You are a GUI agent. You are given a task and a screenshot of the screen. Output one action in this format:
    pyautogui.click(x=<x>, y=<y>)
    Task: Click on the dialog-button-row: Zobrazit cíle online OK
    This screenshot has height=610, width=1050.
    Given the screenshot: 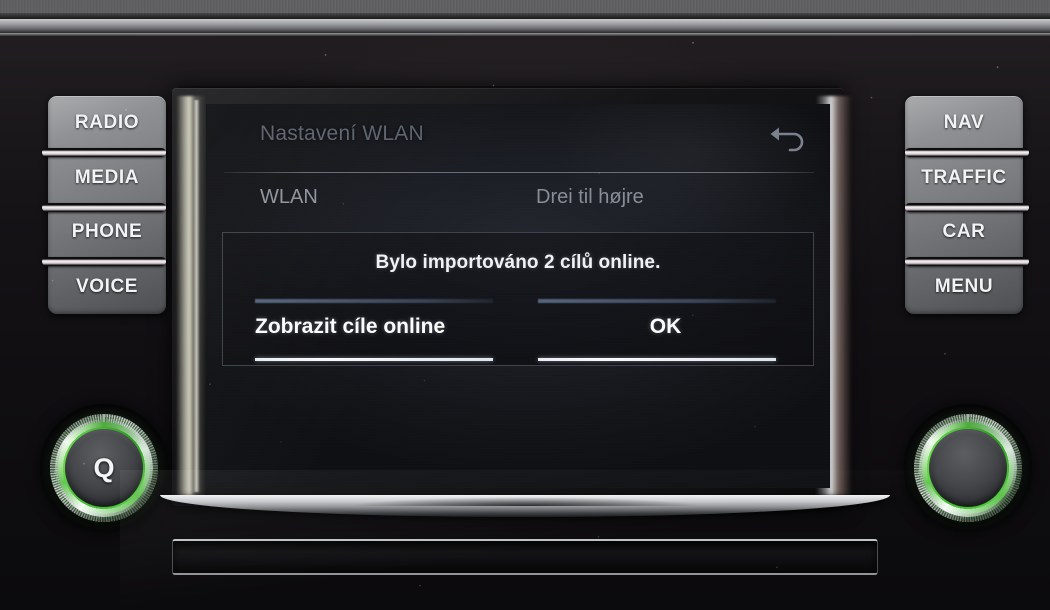 What is the action you would take?
    pyautogui.click(x=518, y=331)
    